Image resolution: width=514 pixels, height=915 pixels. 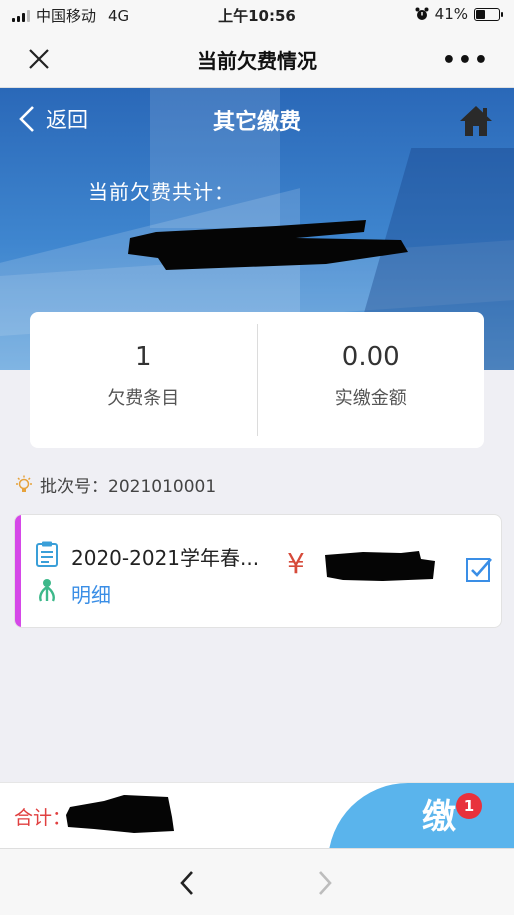 What do you see at coordinates (256, 122) in the screenshot?
I see `page-title: 其它缴费` at bounding box center [256, 122].